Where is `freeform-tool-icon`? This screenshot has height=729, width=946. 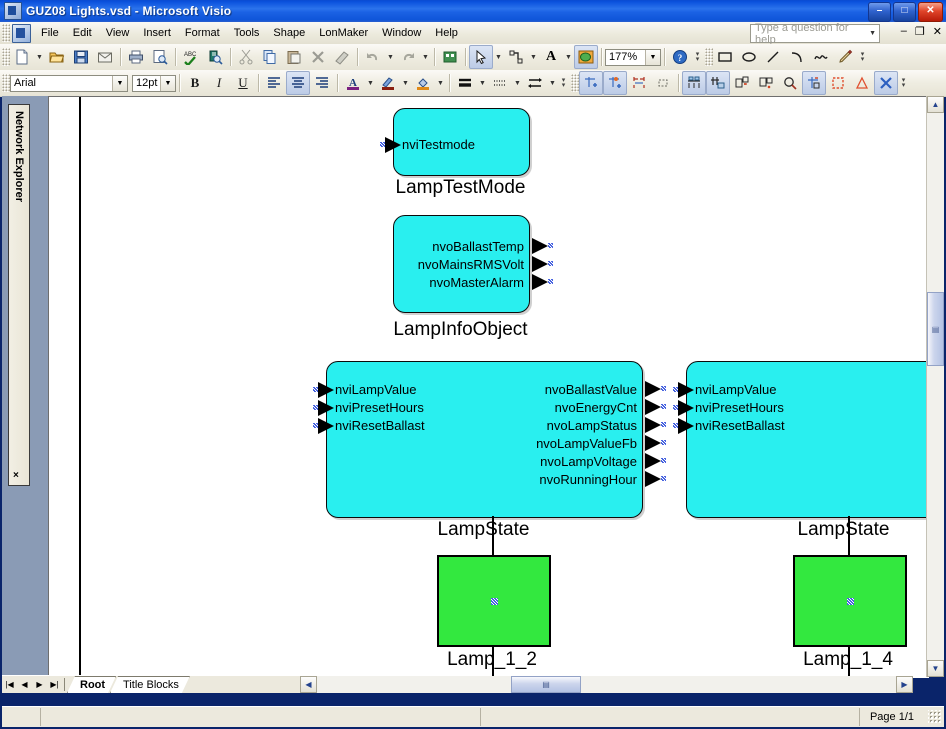 freeform-tool-icon is located at coordinates (821, 57).